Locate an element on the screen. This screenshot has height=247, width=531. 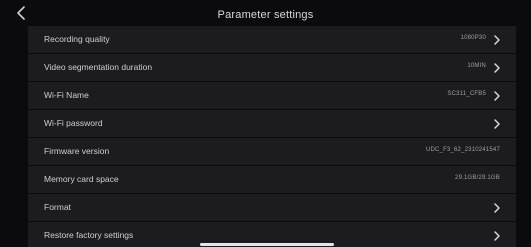
setting-row-format: Format is located at coordinates (272, 208).